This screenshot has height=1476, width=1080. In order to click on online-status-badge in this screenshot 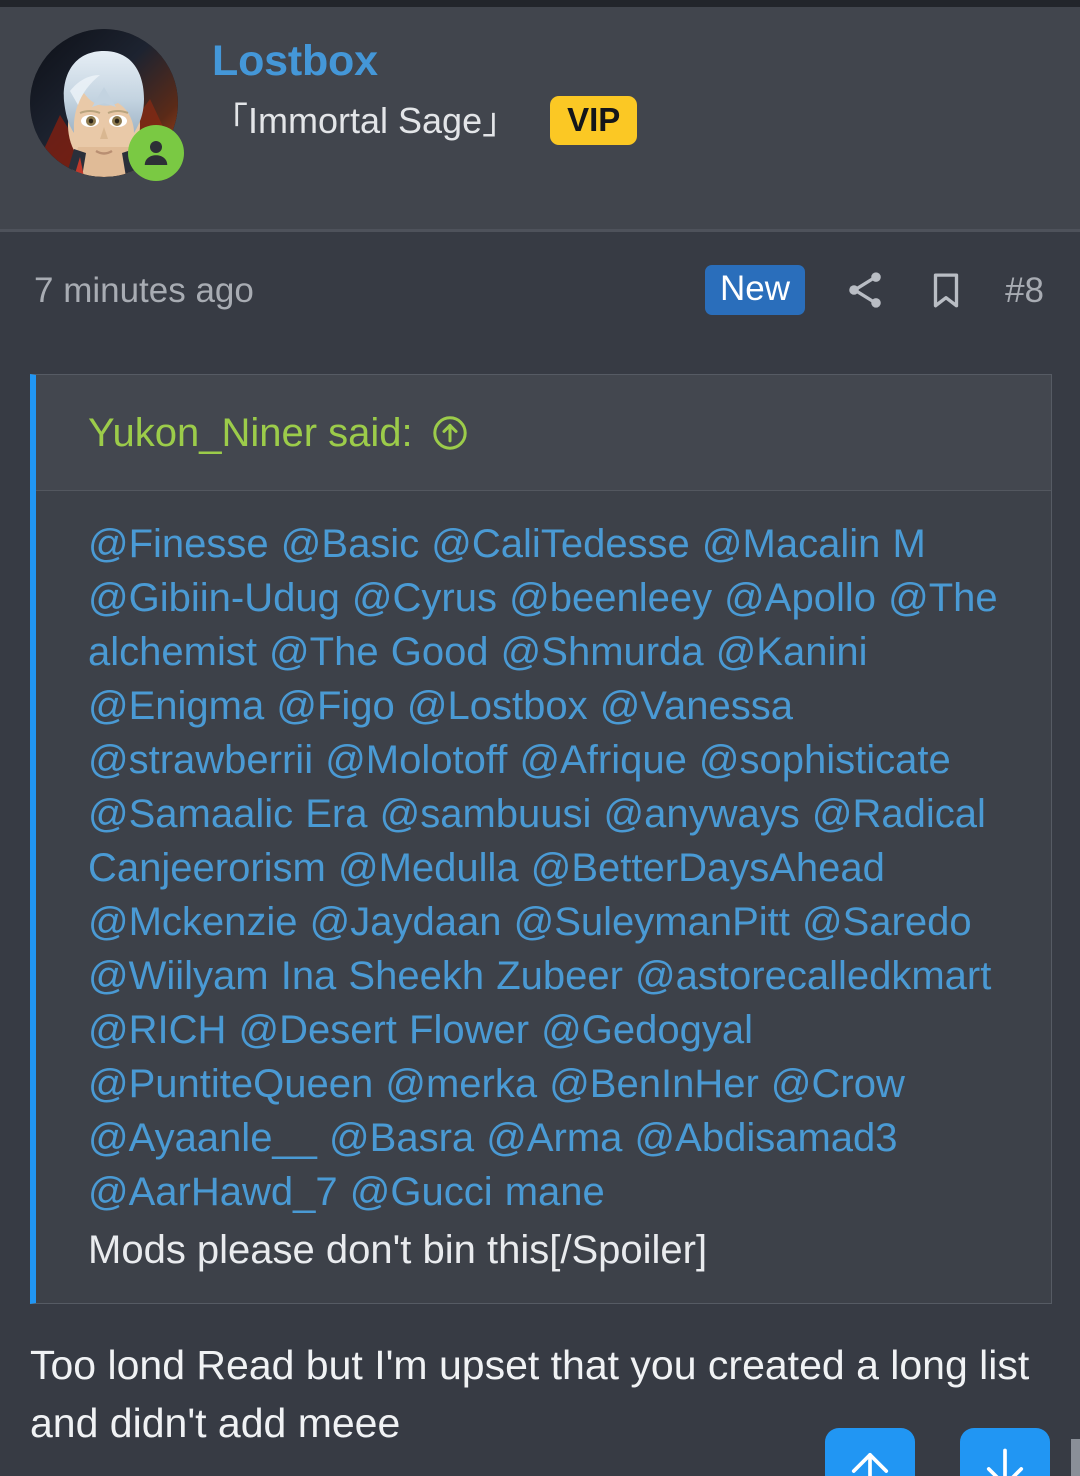, I will do `click(156, 153)`.